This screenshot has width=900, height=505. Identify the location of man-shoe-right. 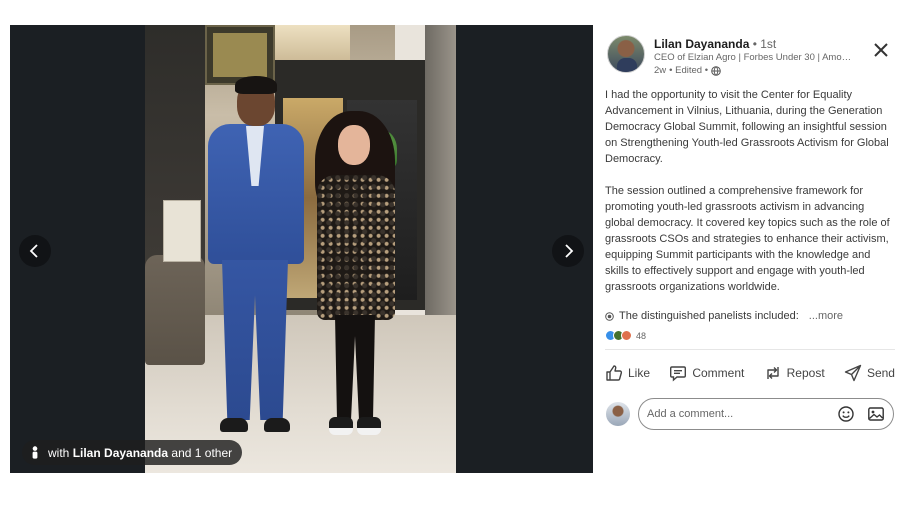
(277, 425).